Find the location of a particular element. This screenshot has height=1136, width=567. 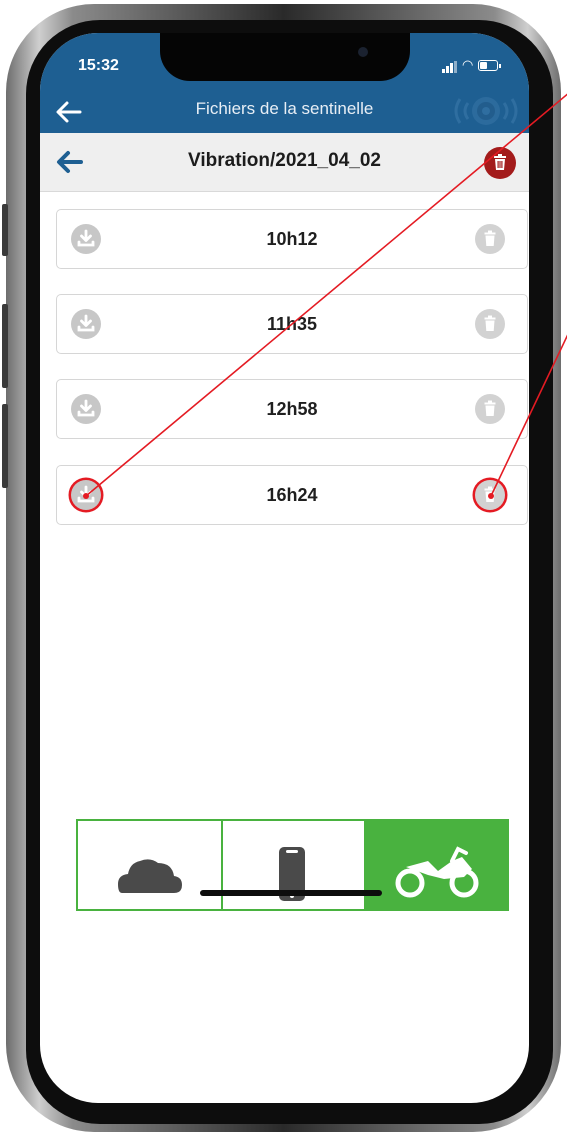

delete-folder-button is located at coordinates (500, 163).